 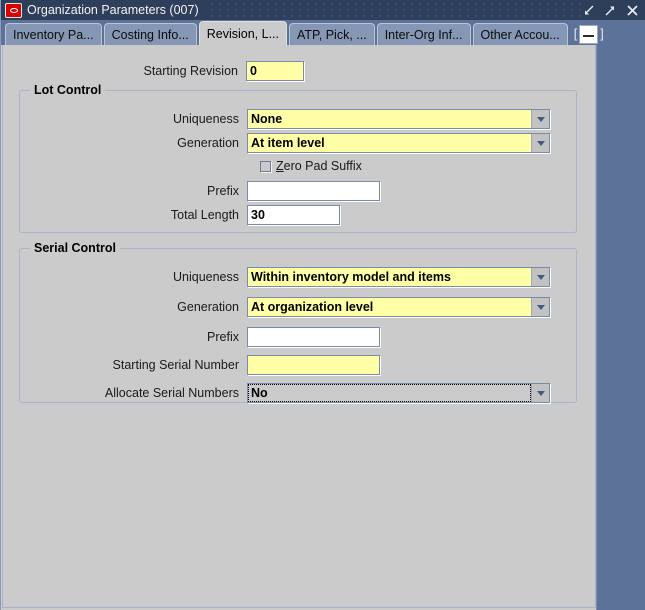 What do you see at coordinates (192, 191) in the screenshot?
I see `lot-prefix-row: Prefix` at bounding box center [192, 191].